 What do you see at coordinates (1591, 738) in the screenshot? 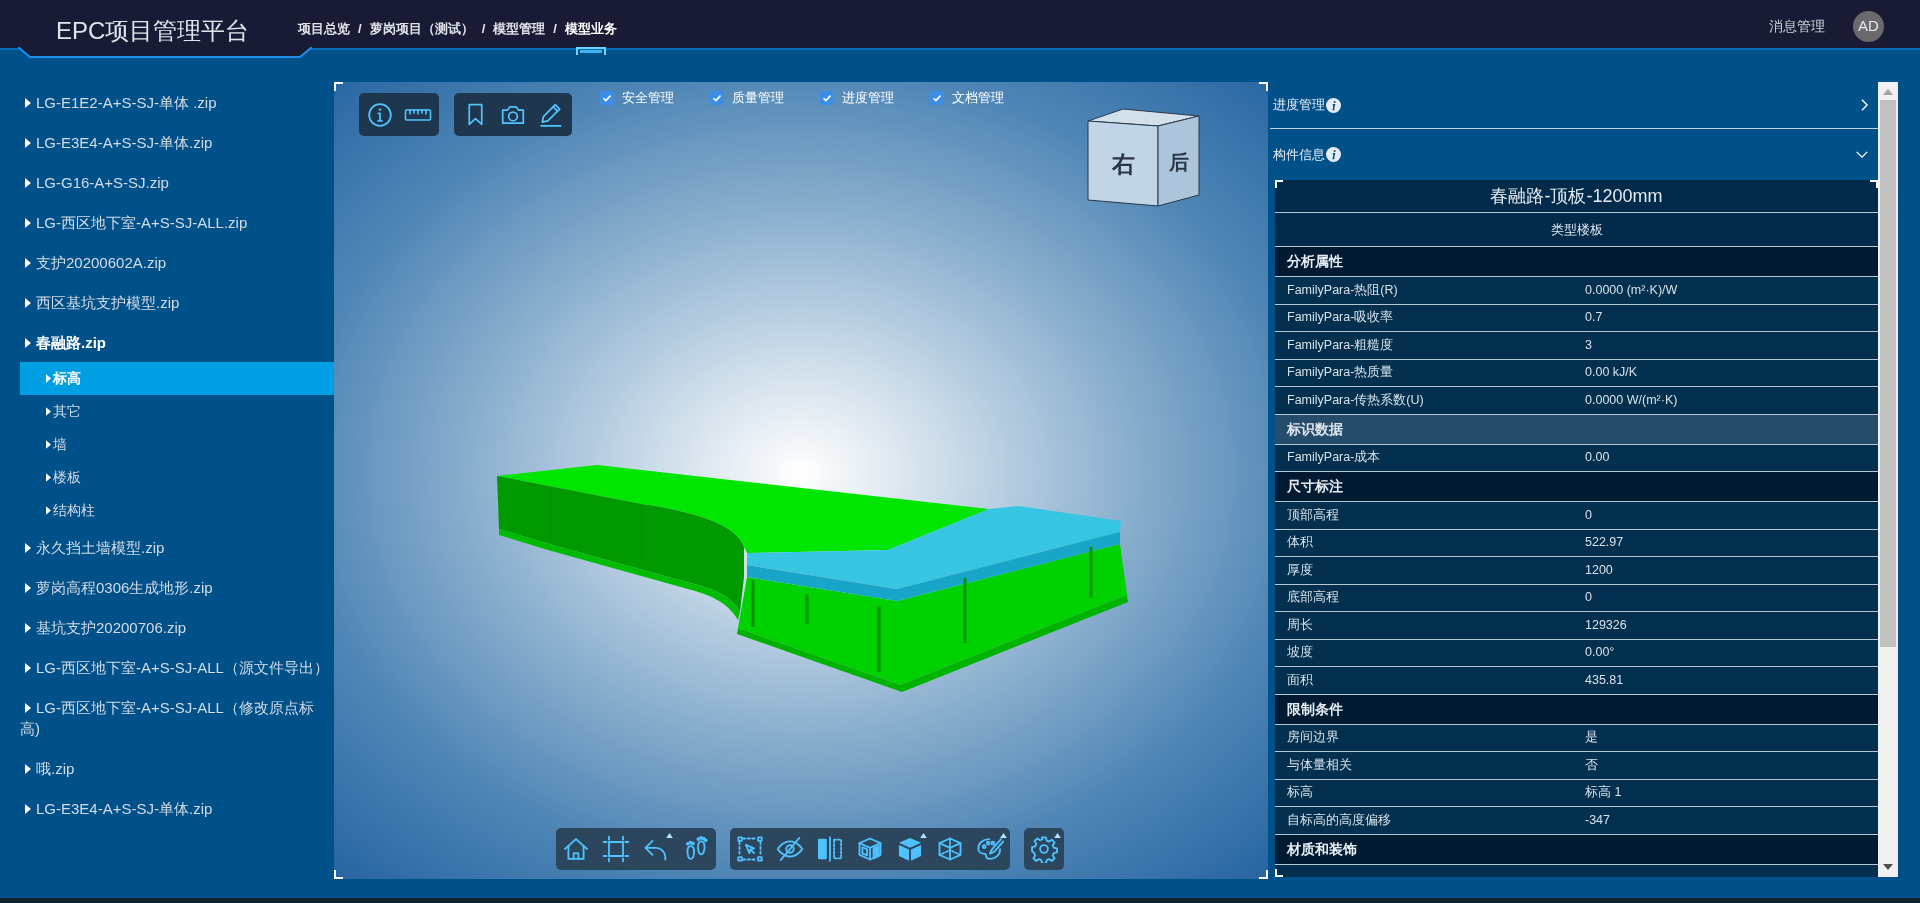
I see `property-value: 是` at bounding box center [1591, 738].